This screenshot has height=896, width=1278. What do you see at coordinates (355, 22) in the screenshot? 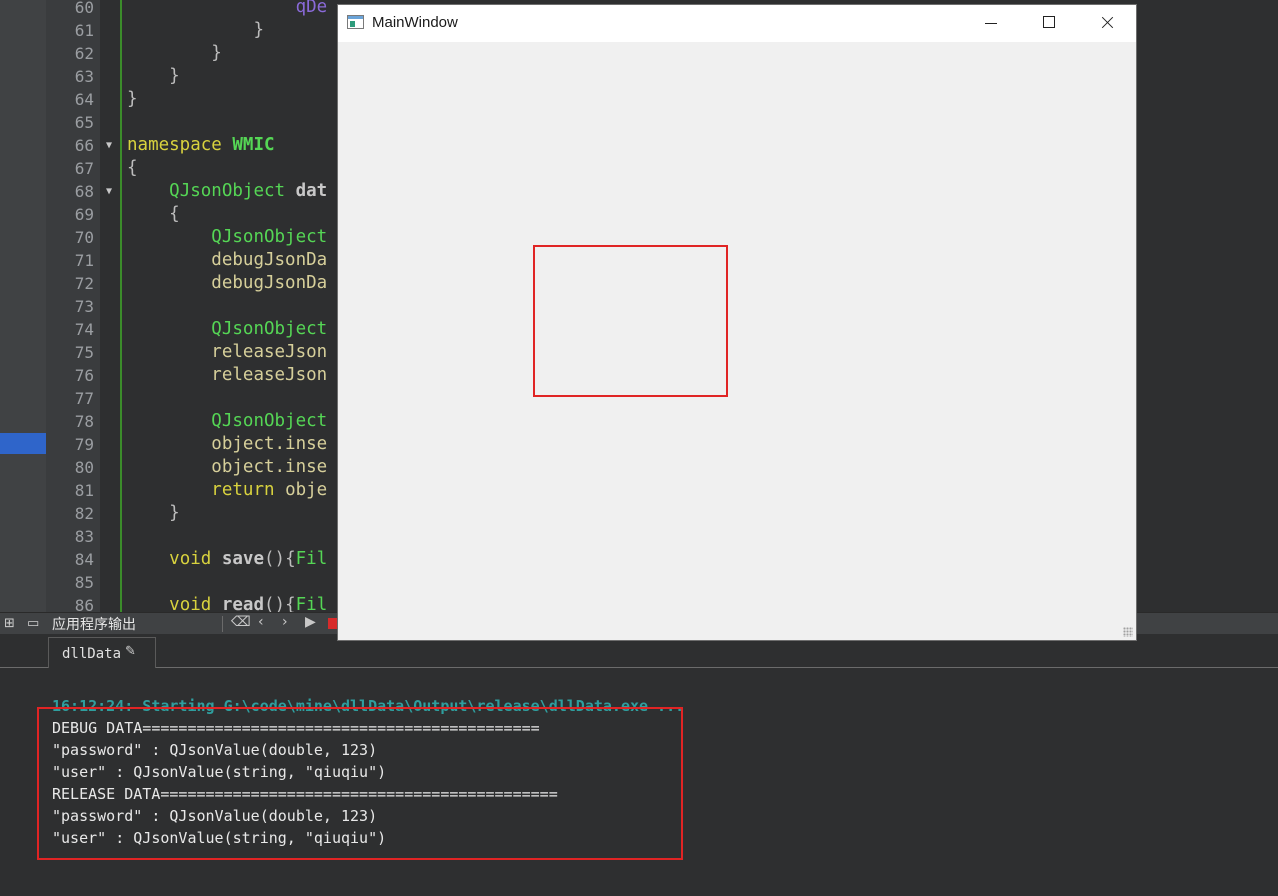
I see `app-window-icon` at bounding box center [355, 22].